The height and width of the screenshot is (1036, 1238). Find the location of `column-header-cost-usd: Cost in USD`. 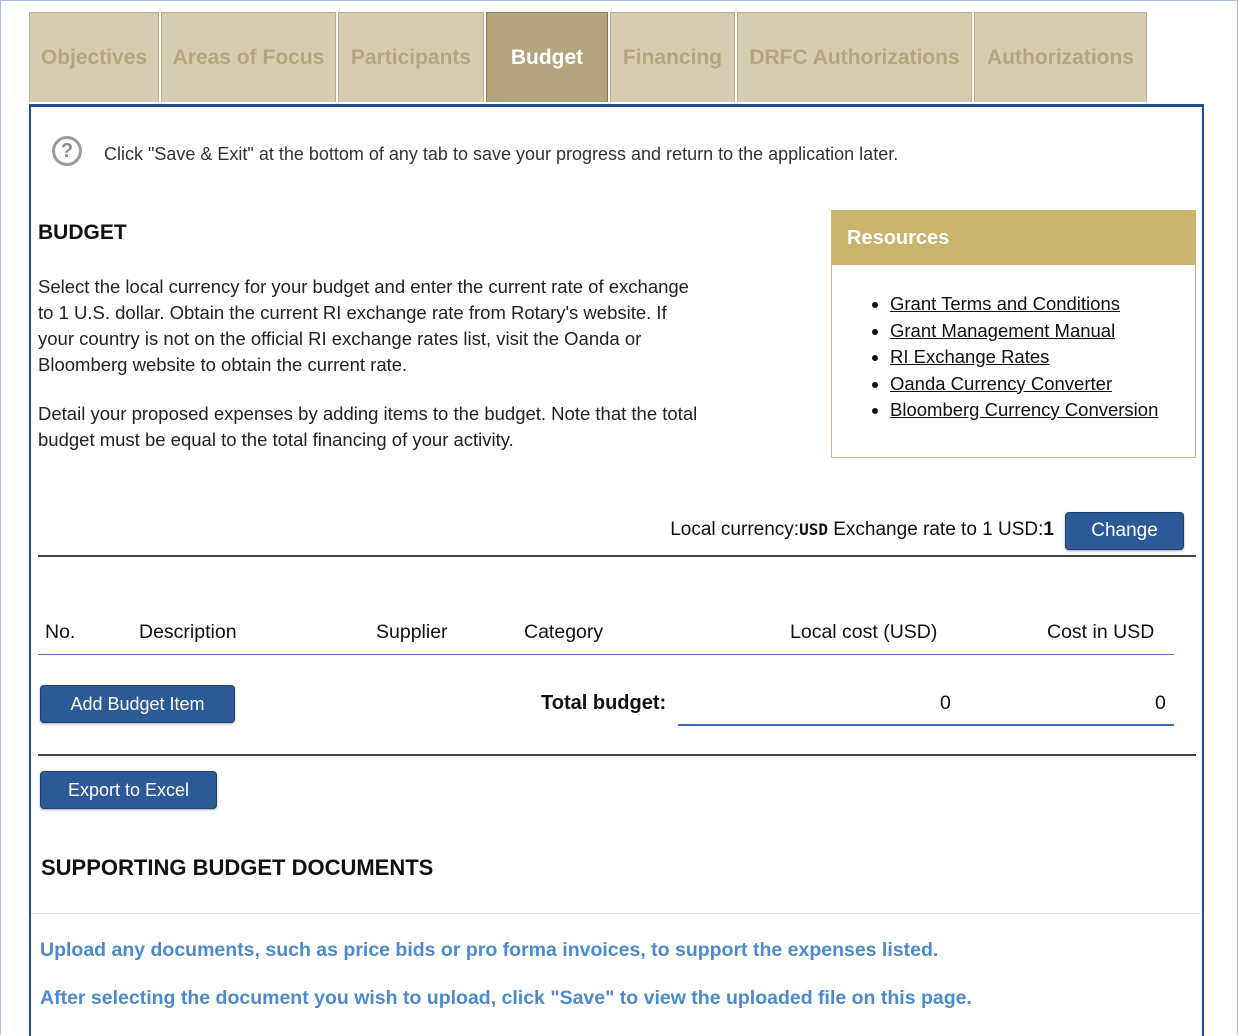

column-header-cost-usd: Cost in USD is located at coordinates (1101, 632).